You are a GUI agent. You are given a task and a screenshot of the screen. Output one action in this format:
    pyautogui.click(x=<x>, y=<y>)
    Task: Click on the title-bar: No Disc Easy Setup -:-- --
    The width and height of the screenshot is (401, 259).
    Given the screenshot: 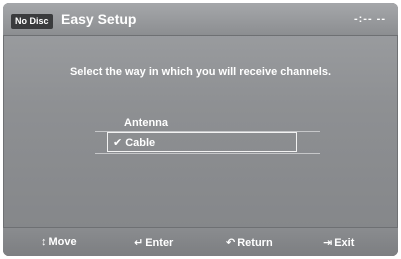 What is the action you would take?
    pyautogui.click(x=200, y=19)
    